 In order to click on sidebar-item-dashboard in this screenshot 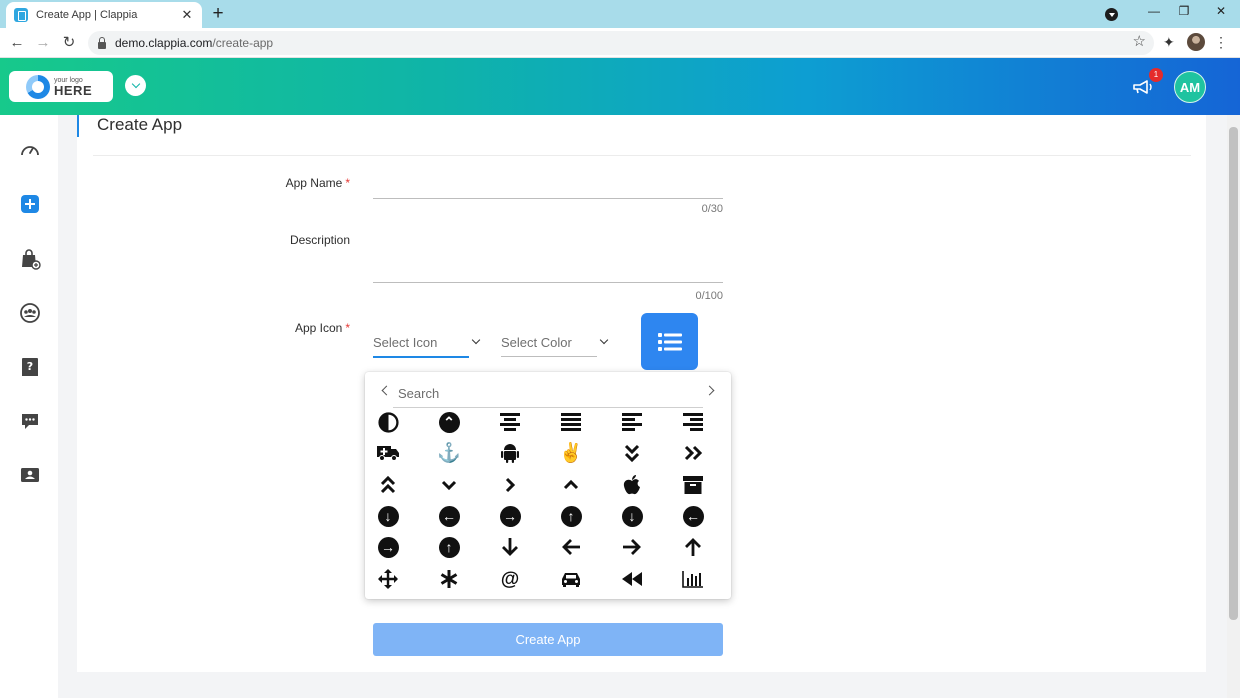, I will do `click(30, 151)`.